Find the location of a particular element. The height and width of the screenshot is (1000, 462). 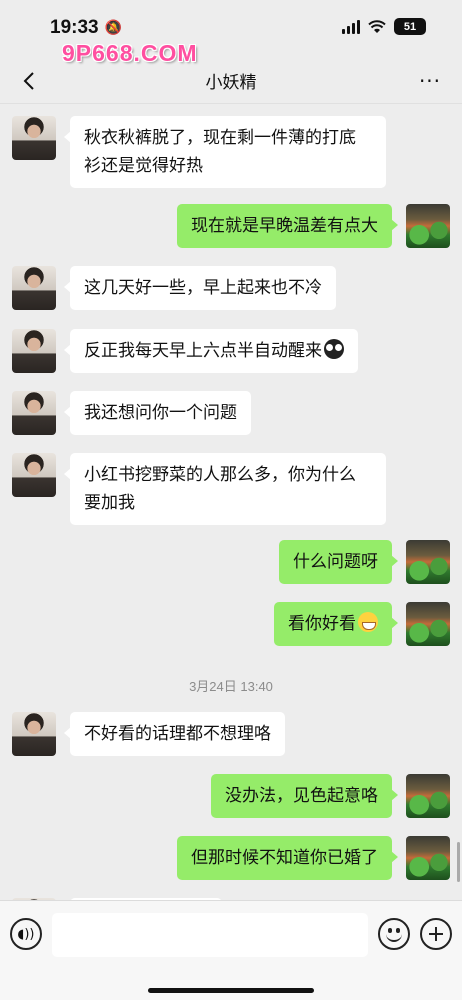

voice-icon: ◖)) is located at coordinates (26, 934).